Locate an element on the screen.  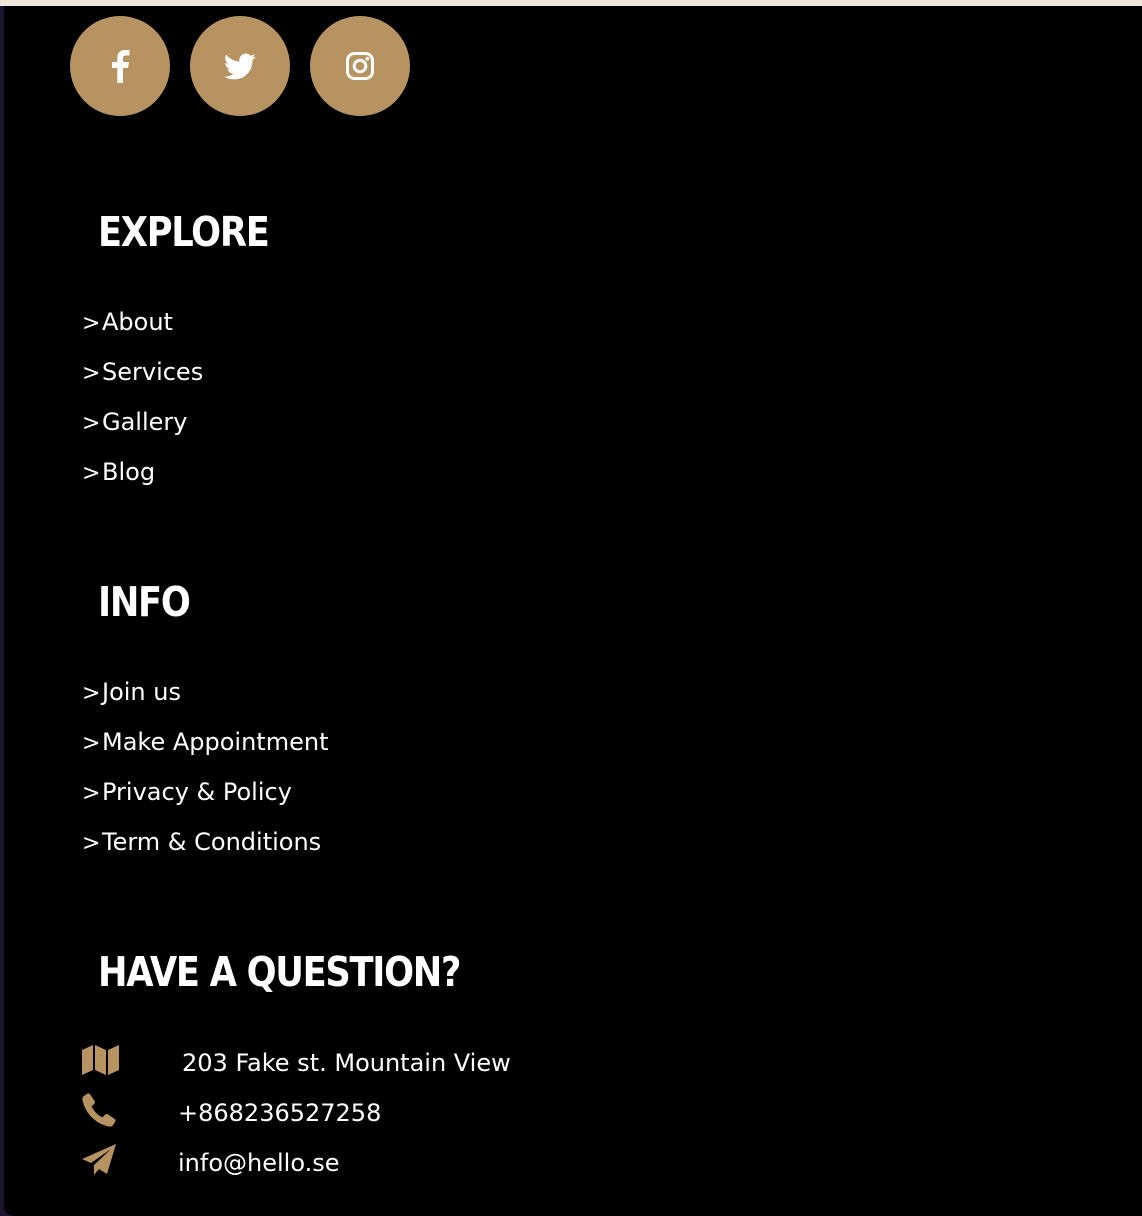
explore-link-about: >About is located at coordinates (127, 322).